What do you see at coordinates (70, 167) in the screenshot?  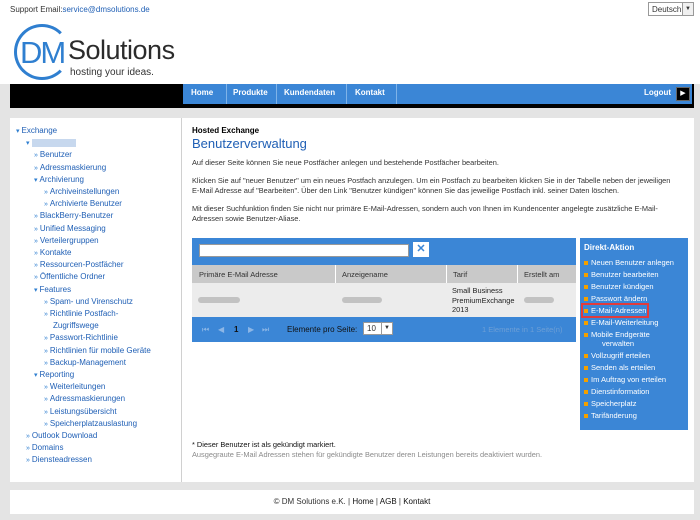 I see `sidebar-item: » Adressmaskierung` at bounding box center [70, 167].